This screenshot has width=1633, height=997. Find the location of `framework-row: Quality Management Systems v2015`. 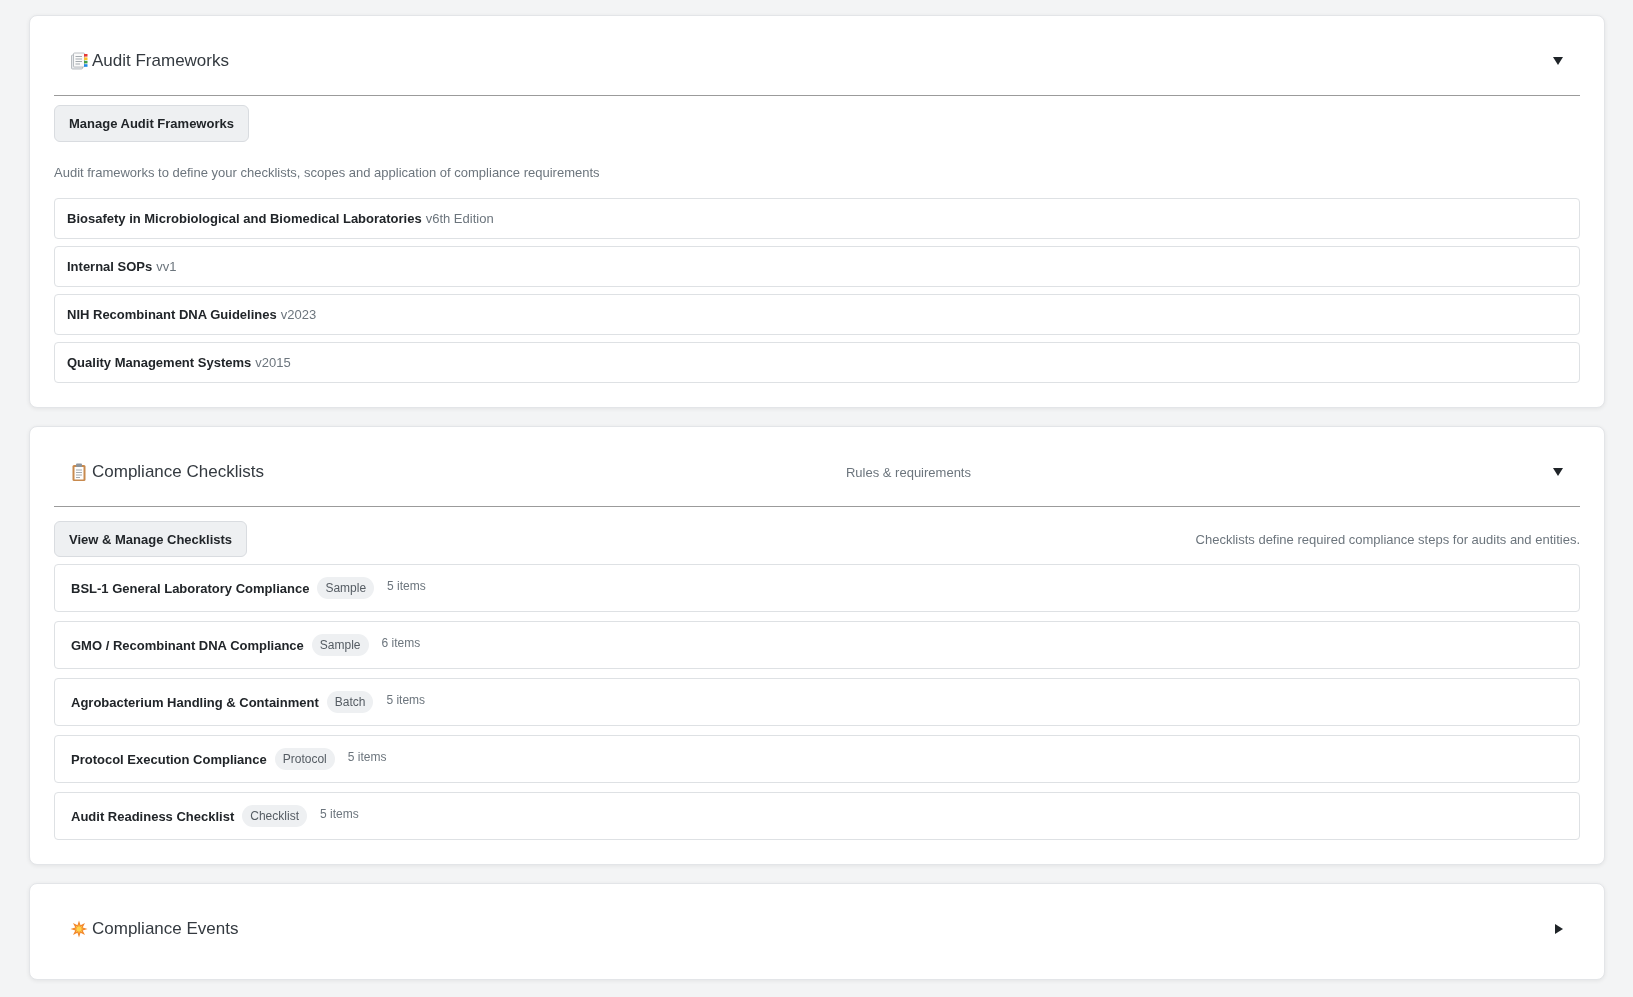

framework-row: Quality Management Systems v2015 is located at coordinates (817, 362).